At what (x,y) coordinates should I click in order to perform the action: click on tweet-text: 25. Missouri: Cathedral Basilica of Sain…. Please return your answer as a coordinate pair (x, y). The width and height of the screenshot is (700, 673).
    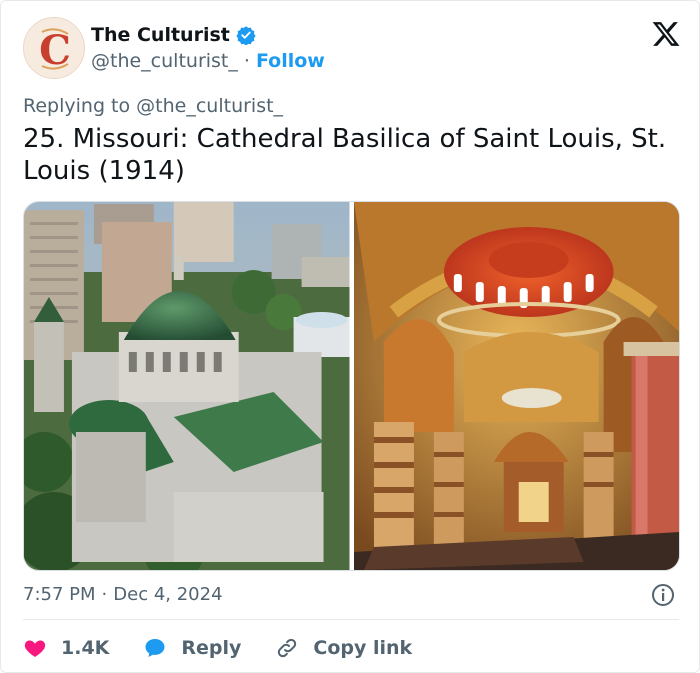
    Looking at the image, I should click on (345, 155).